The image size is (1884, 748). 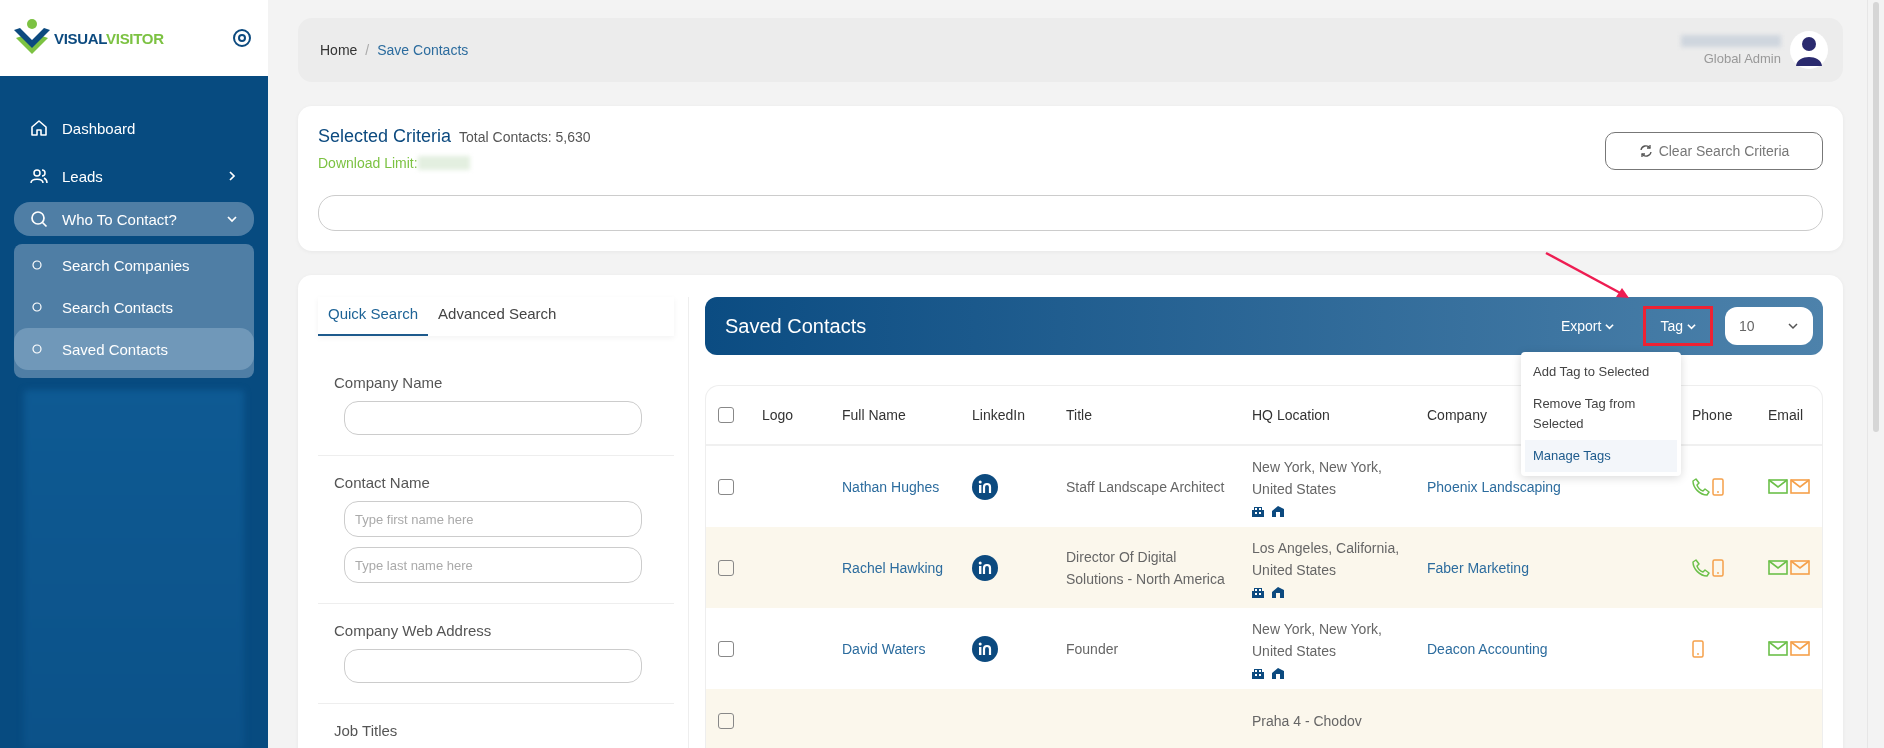 I want to click on chevron-right-icon, so click(x=232, y=176).